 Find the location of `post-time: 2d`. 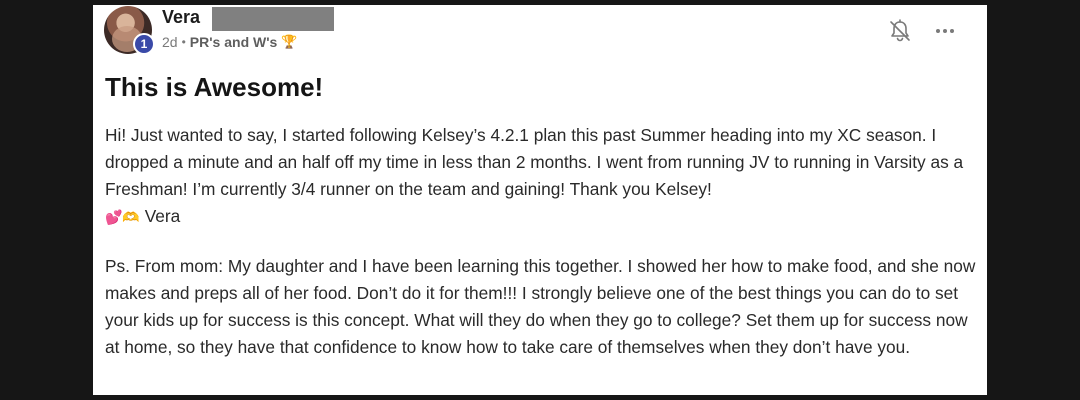

post-time: 2d is located at coordinates (170, 42).